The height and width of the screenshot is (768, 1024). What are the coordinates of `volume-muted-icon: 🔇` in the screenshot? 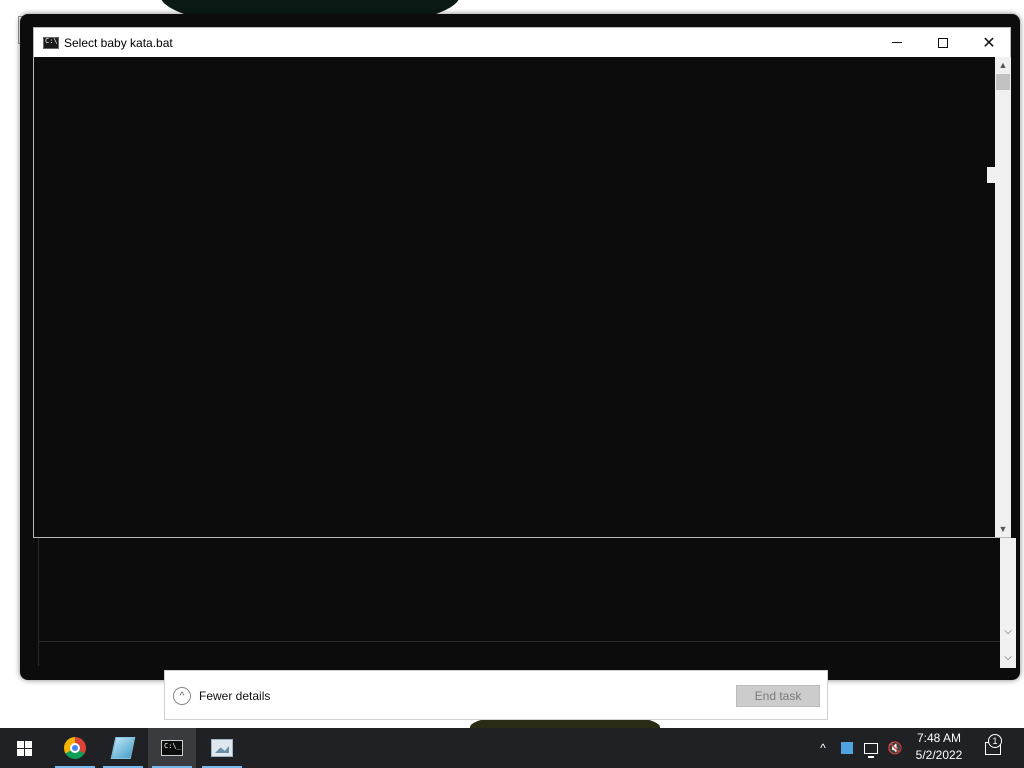 It's located at (895, 748).